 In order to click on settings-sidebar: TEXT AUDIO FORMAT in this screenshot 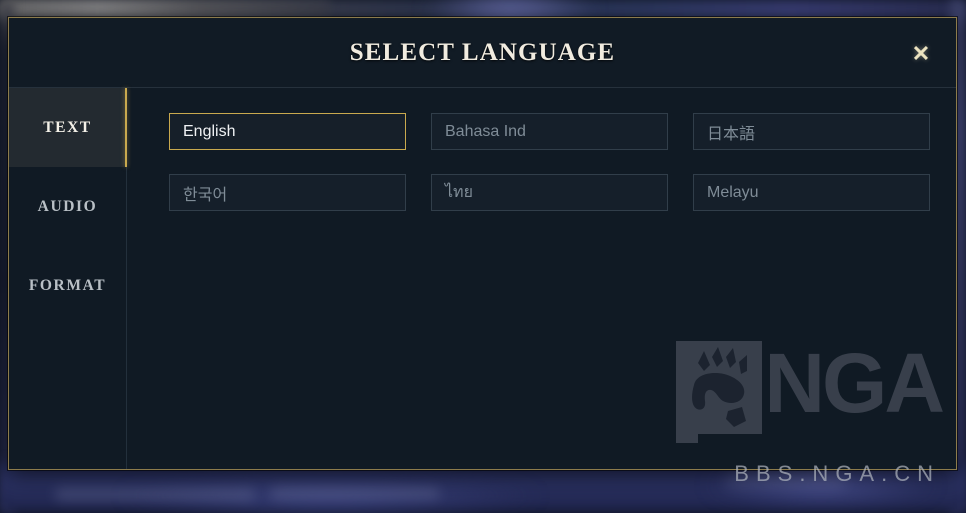, I will do `click(68, 278)`.